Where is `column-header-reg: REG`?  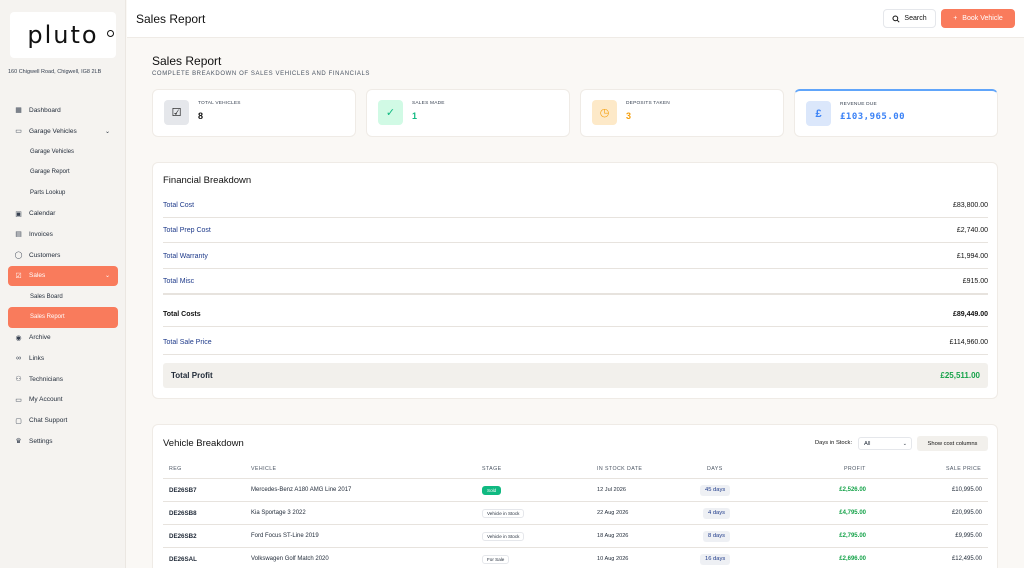 column-header-reg: REG is located at coordinates (175, 469).